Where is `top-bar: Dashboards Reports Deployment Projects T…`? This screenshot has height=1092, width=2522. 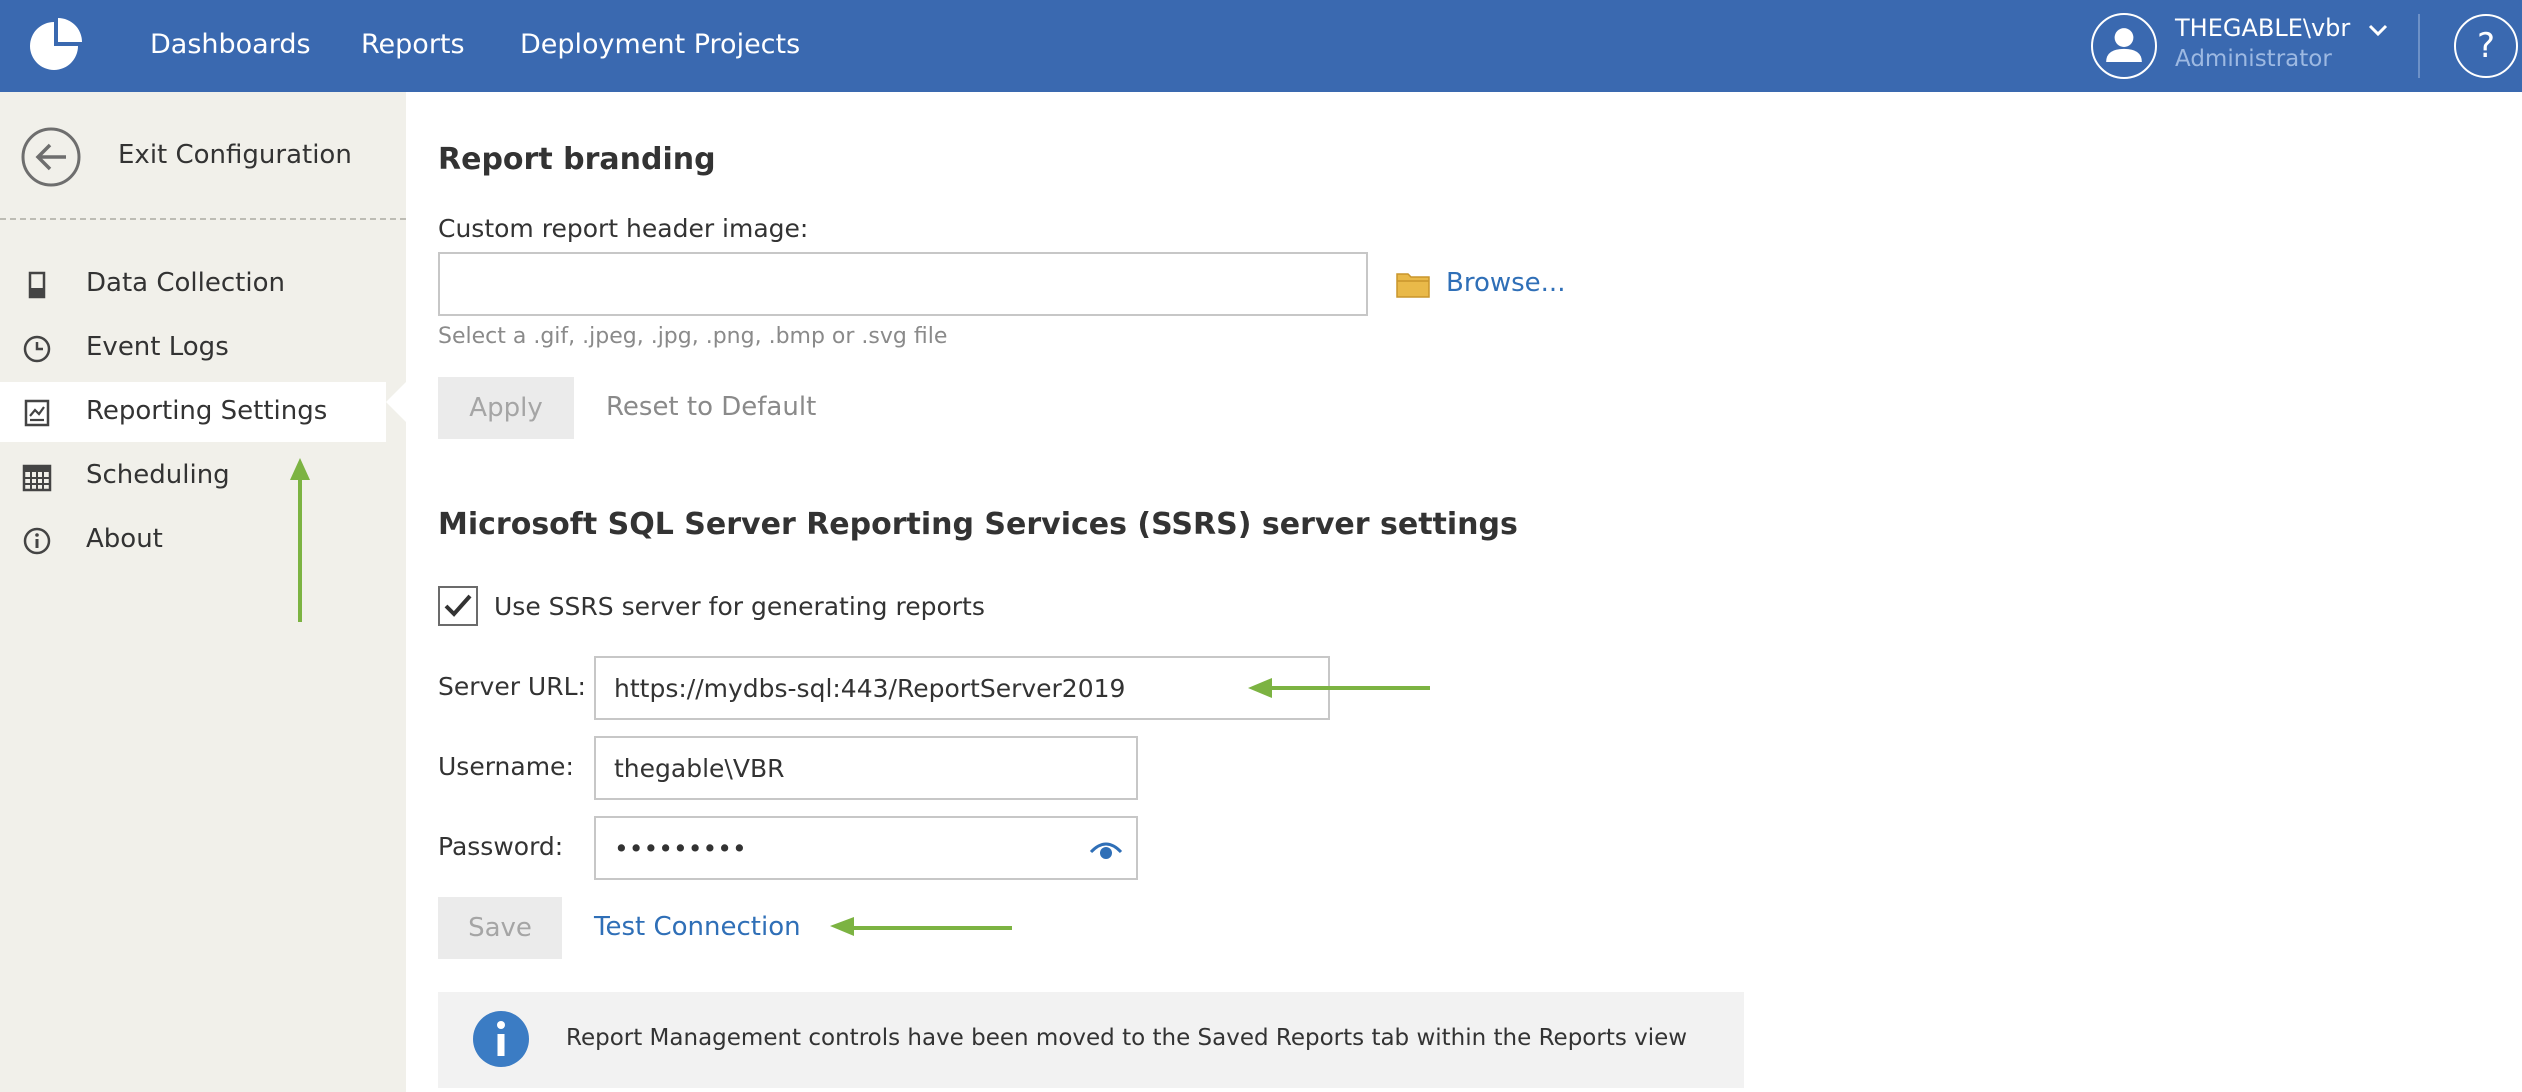 top-bar: Dashboards Reports Deployment Projects T… is located at coordinates (1261, 46).